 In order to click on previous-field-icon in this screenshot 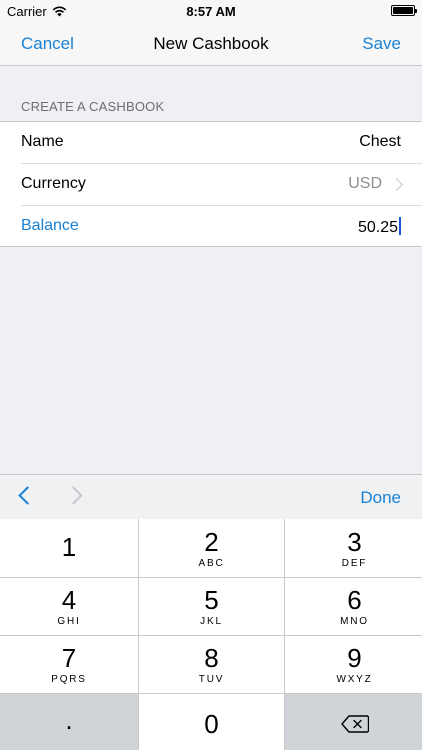, I will do `click(27, 495)`.